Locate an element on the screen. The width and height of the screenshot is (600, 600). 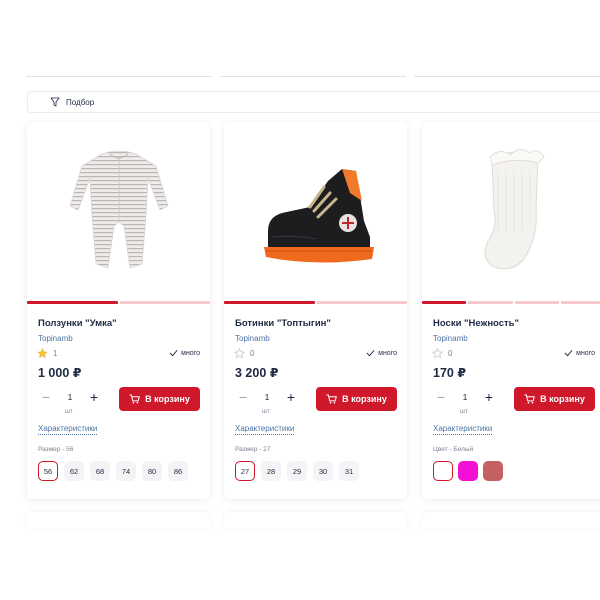
color-option-magenta is located at coordinates (468, 471).